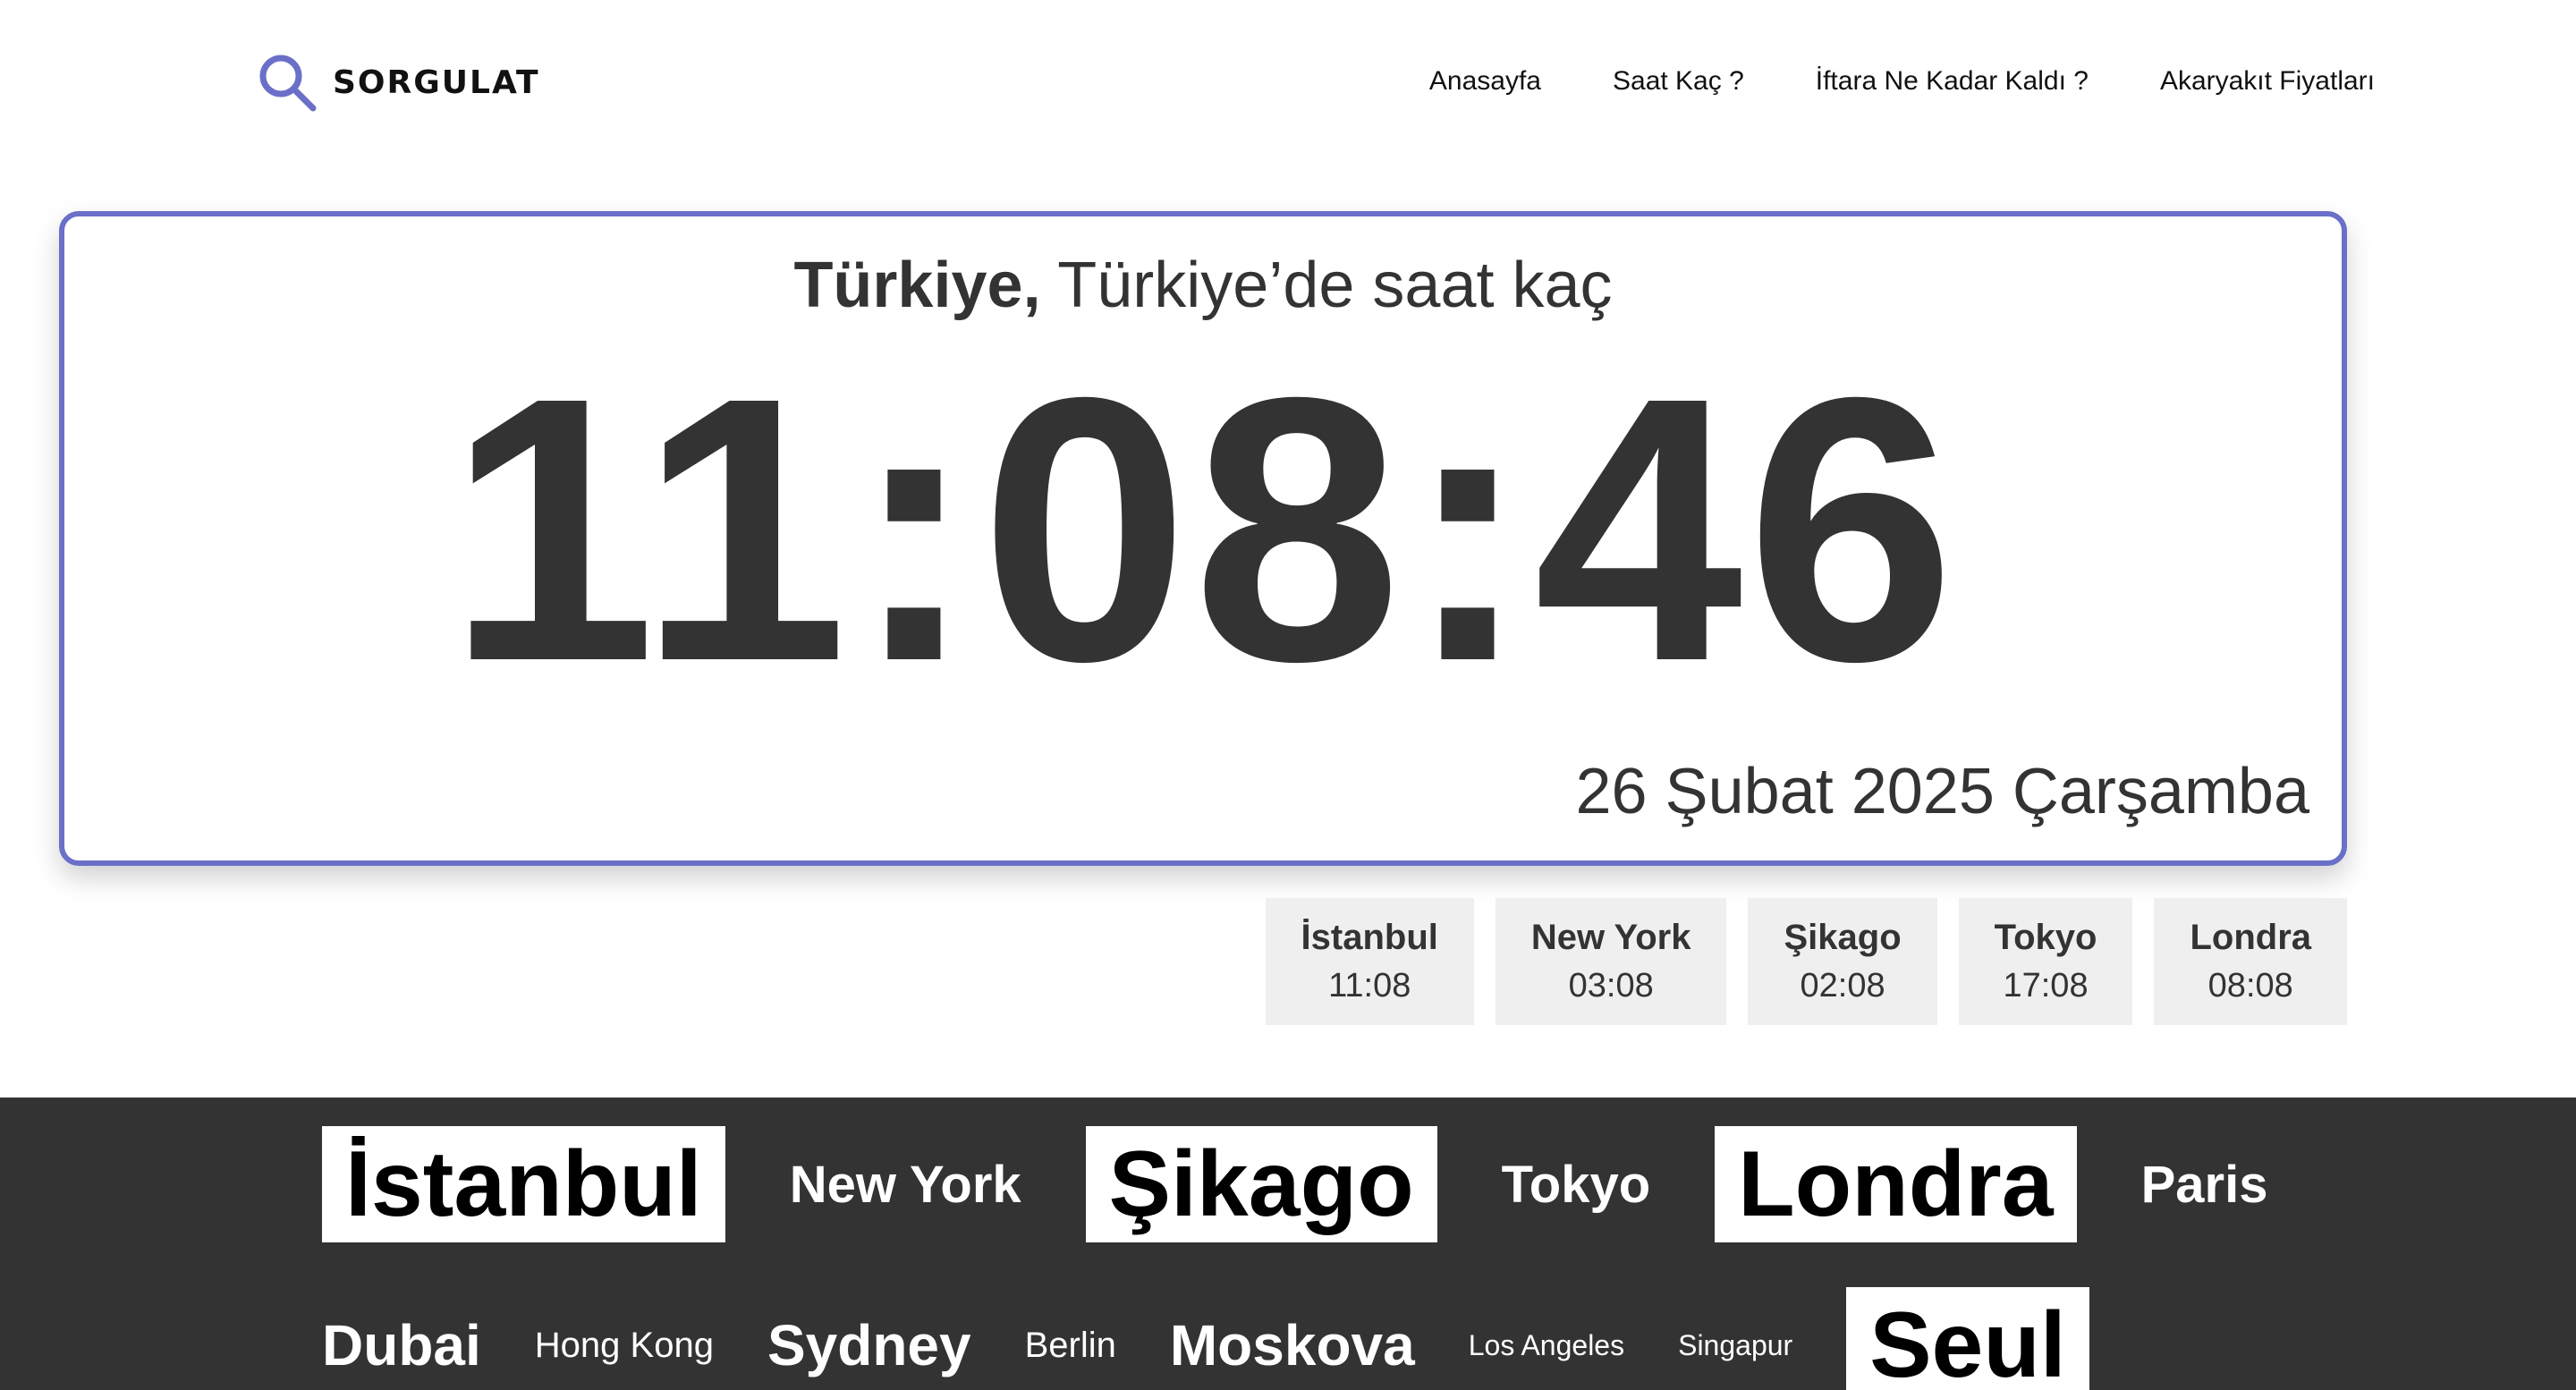  Describe the element at coordinates (2250, 937) in the screenshot. I see `world-clock-city: Londra` at that location.